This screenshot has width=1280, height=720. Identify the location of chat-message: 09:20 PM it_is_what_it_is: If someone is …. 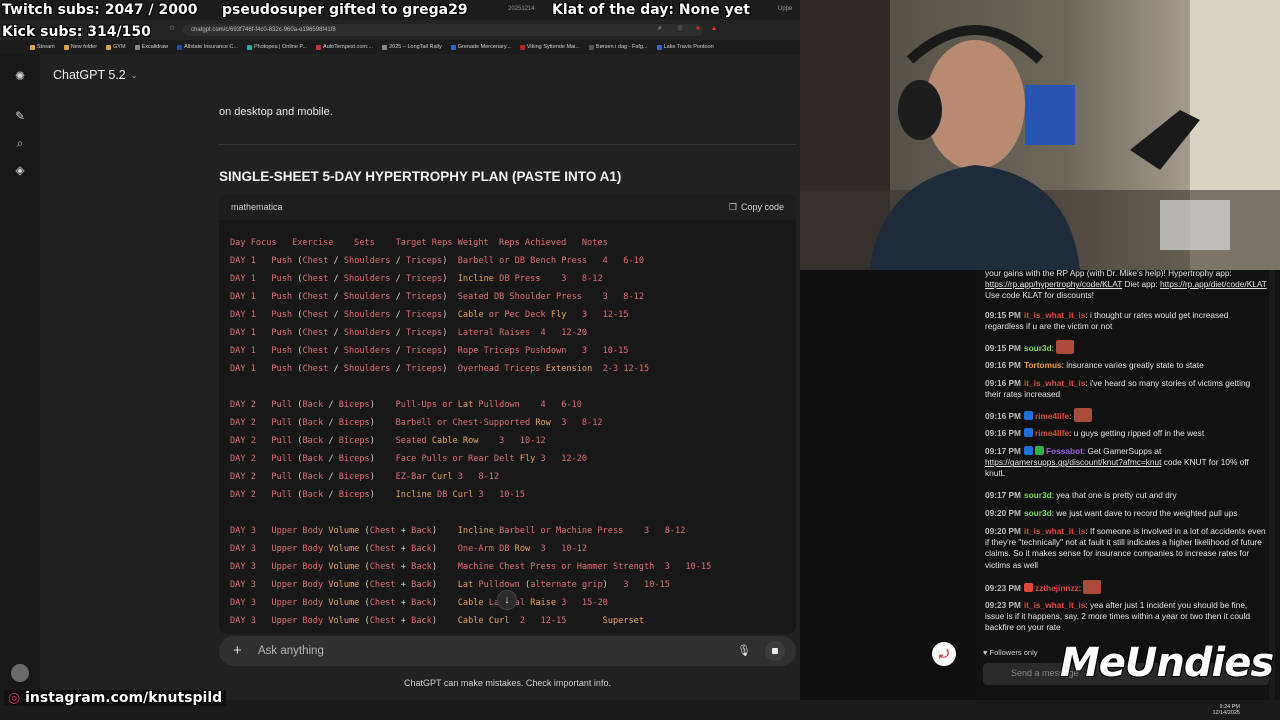
(1125, 548).